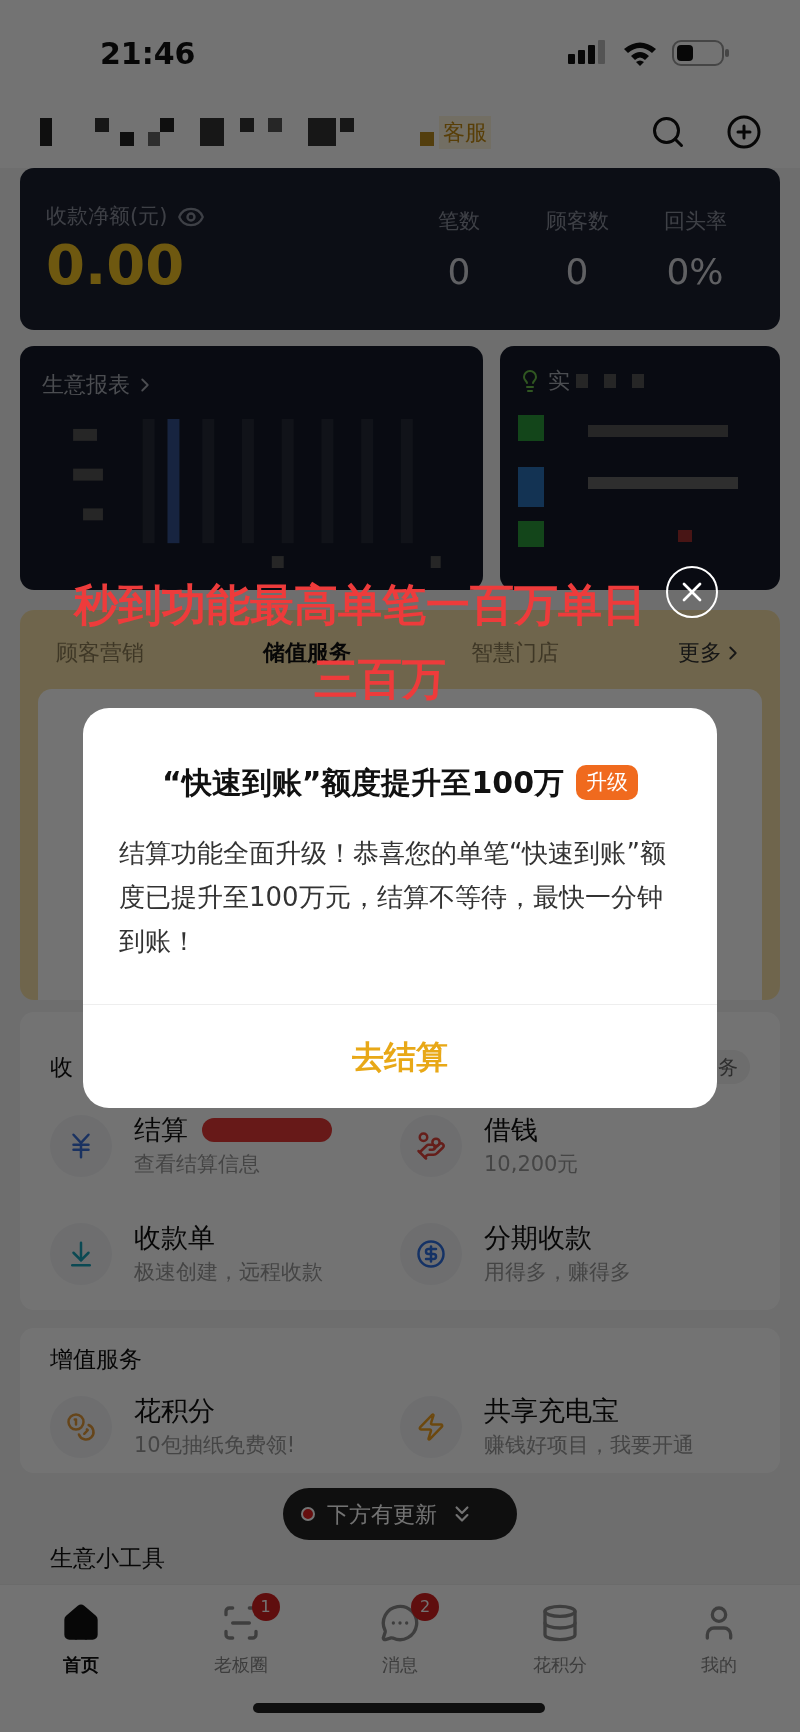  I want to click on home-icon, so click(81, 1623).